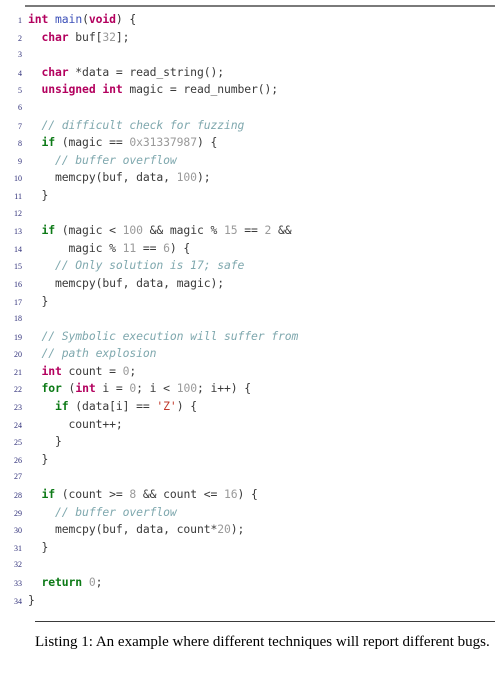 Image resolution: width=500 pixels, height=683 pixels. I want to click on code-line-text: count++;, so click(75, 425).